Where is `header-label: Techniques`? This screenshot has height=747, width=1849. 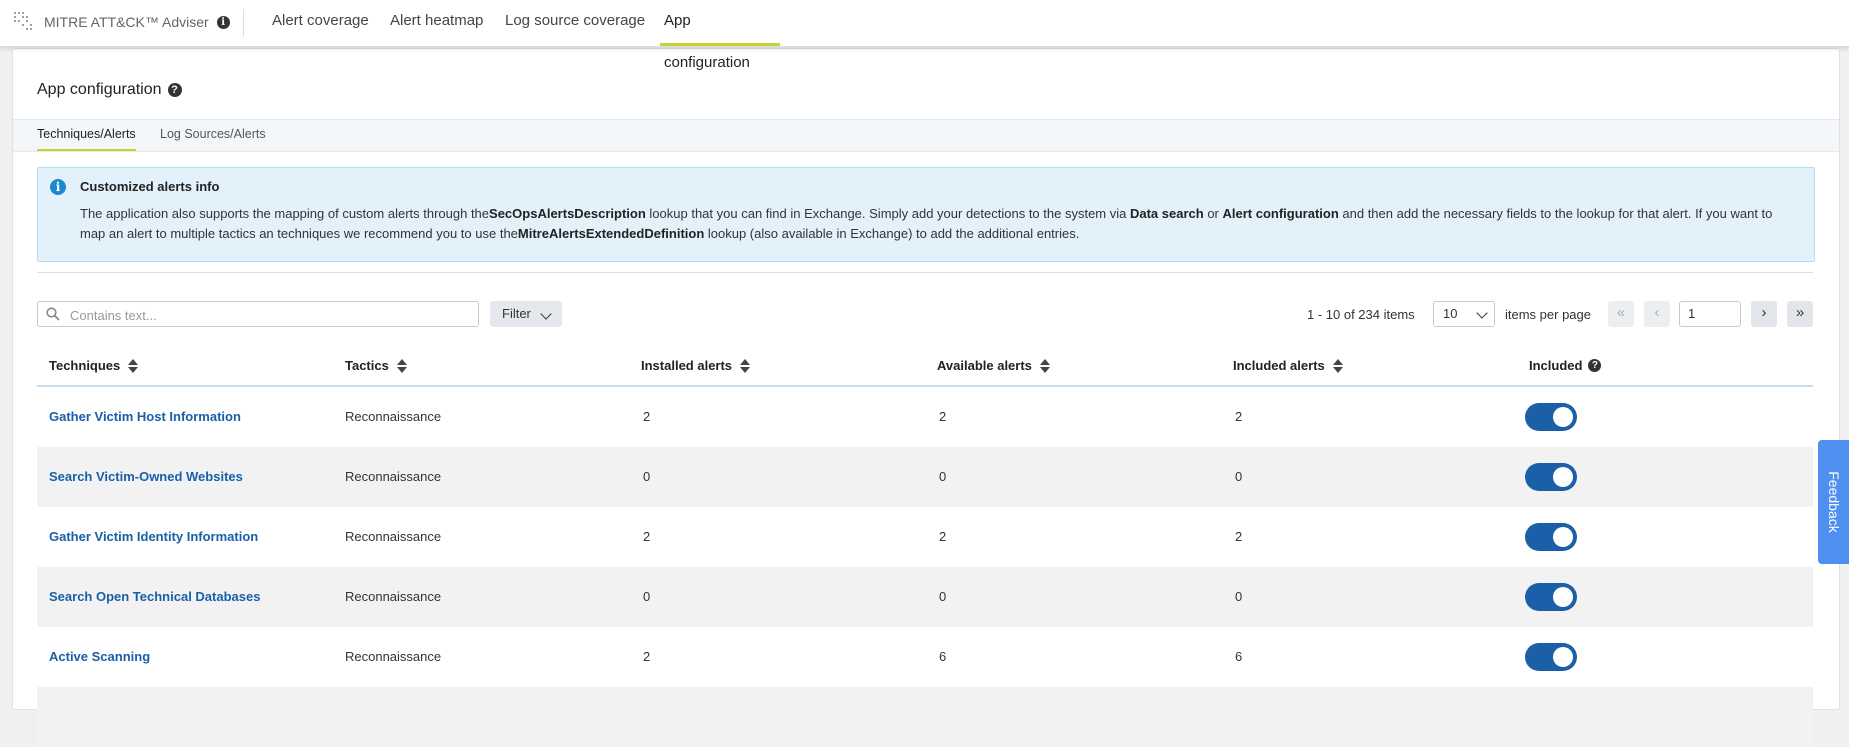 header-label: Techniques is located at coordinates (85, 365).